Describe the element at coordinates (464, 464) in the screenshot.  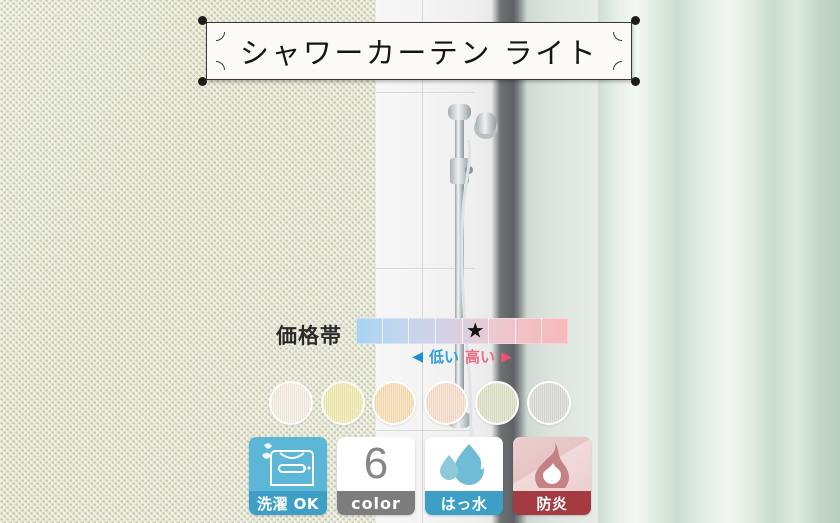
I see `water-droplet-icon` at that location.